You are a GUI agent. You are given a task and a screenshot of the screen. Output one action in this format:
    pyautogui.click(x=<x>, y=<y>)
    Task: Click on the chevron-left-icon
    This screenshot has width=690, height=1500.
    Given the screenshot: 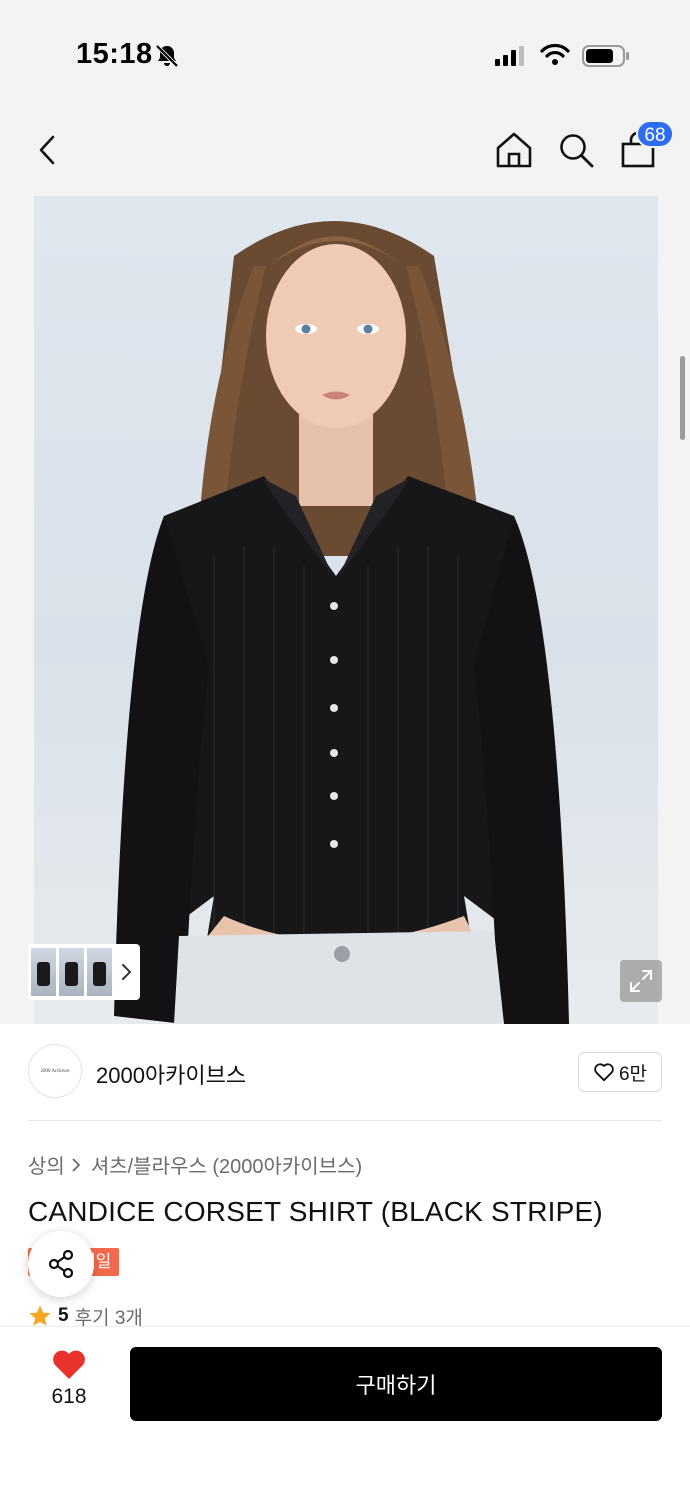 What is the action you would take?
    pyautogui.click(x=47, y=150)
    